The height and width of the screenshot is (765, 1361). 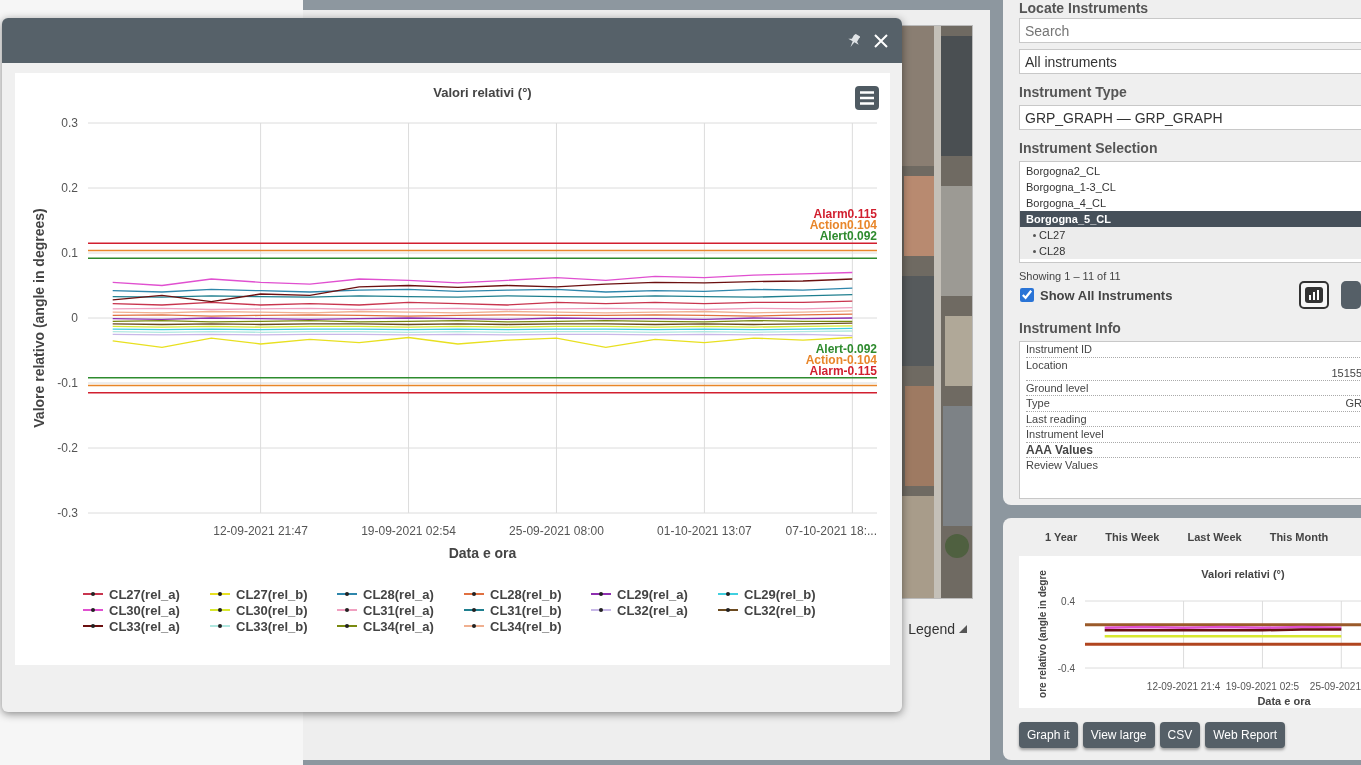 I want to click on legend-item: CL33(rel_a), so click(x=146, y=626).